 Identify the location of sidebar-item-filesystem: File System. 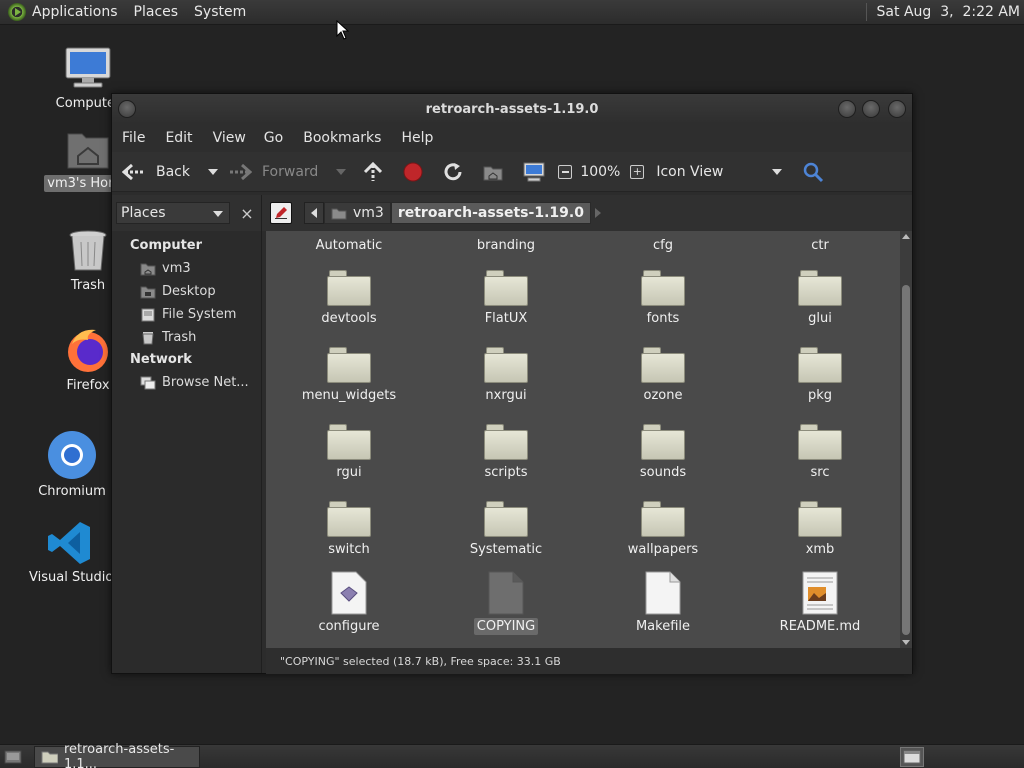
(186, 314).